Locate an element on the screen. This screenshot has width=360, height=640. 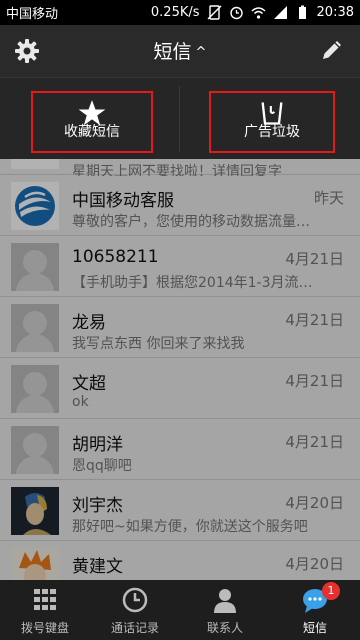
favorite-messages-label: 收藏短信 is located at coordinates (92, 132).